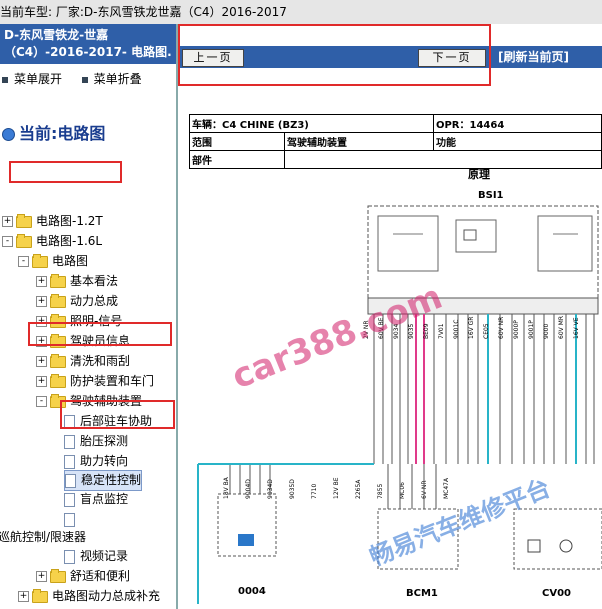 This screenshot has height=609, width=602. Describe the element at coordinates (69, 241) in the screenshot. I see `tree-node-label: 电路图-1.6L` at that location.